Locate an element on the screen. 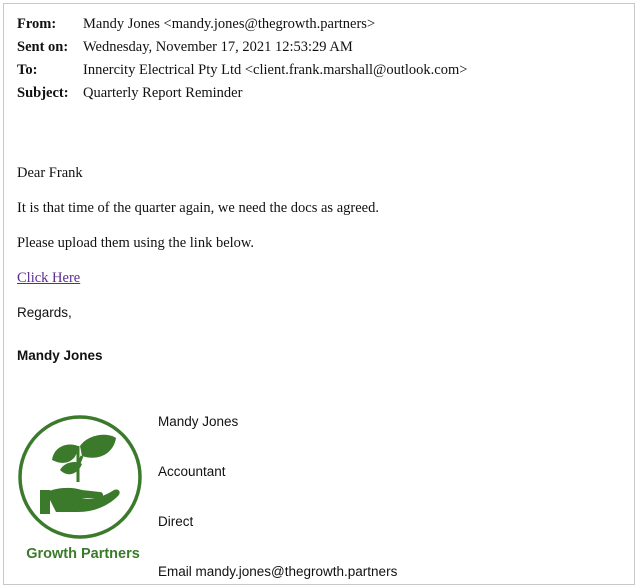 The image size is (639, 588). to-label: To: is located at coordinates (27, 70).